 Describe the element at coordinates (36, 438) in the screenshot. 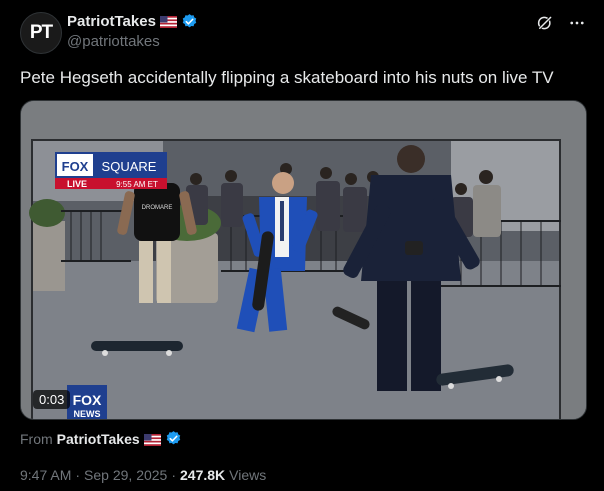

I see `from-label: From` at that location.